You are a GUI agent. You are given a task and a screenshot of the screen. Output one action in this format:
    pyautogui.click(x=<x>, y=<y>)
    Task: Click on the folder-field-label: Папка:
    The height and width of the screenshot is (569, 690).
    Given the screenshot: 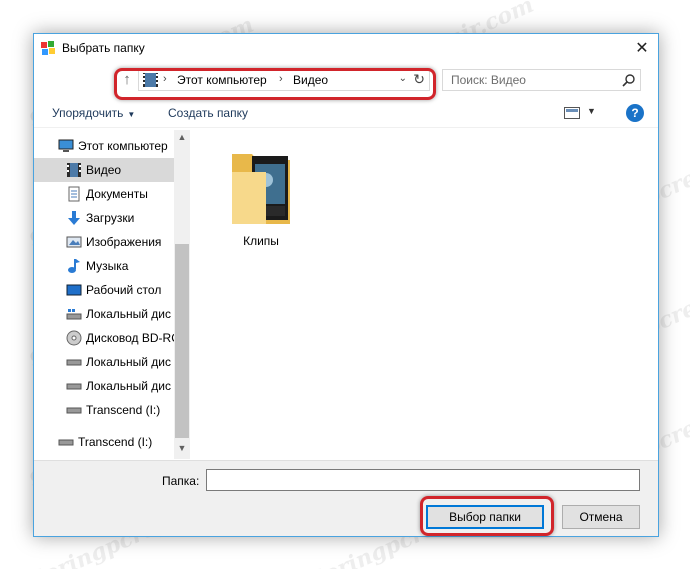 What is the action you would take?
    pyautogui.click(x=181, y=481)
    